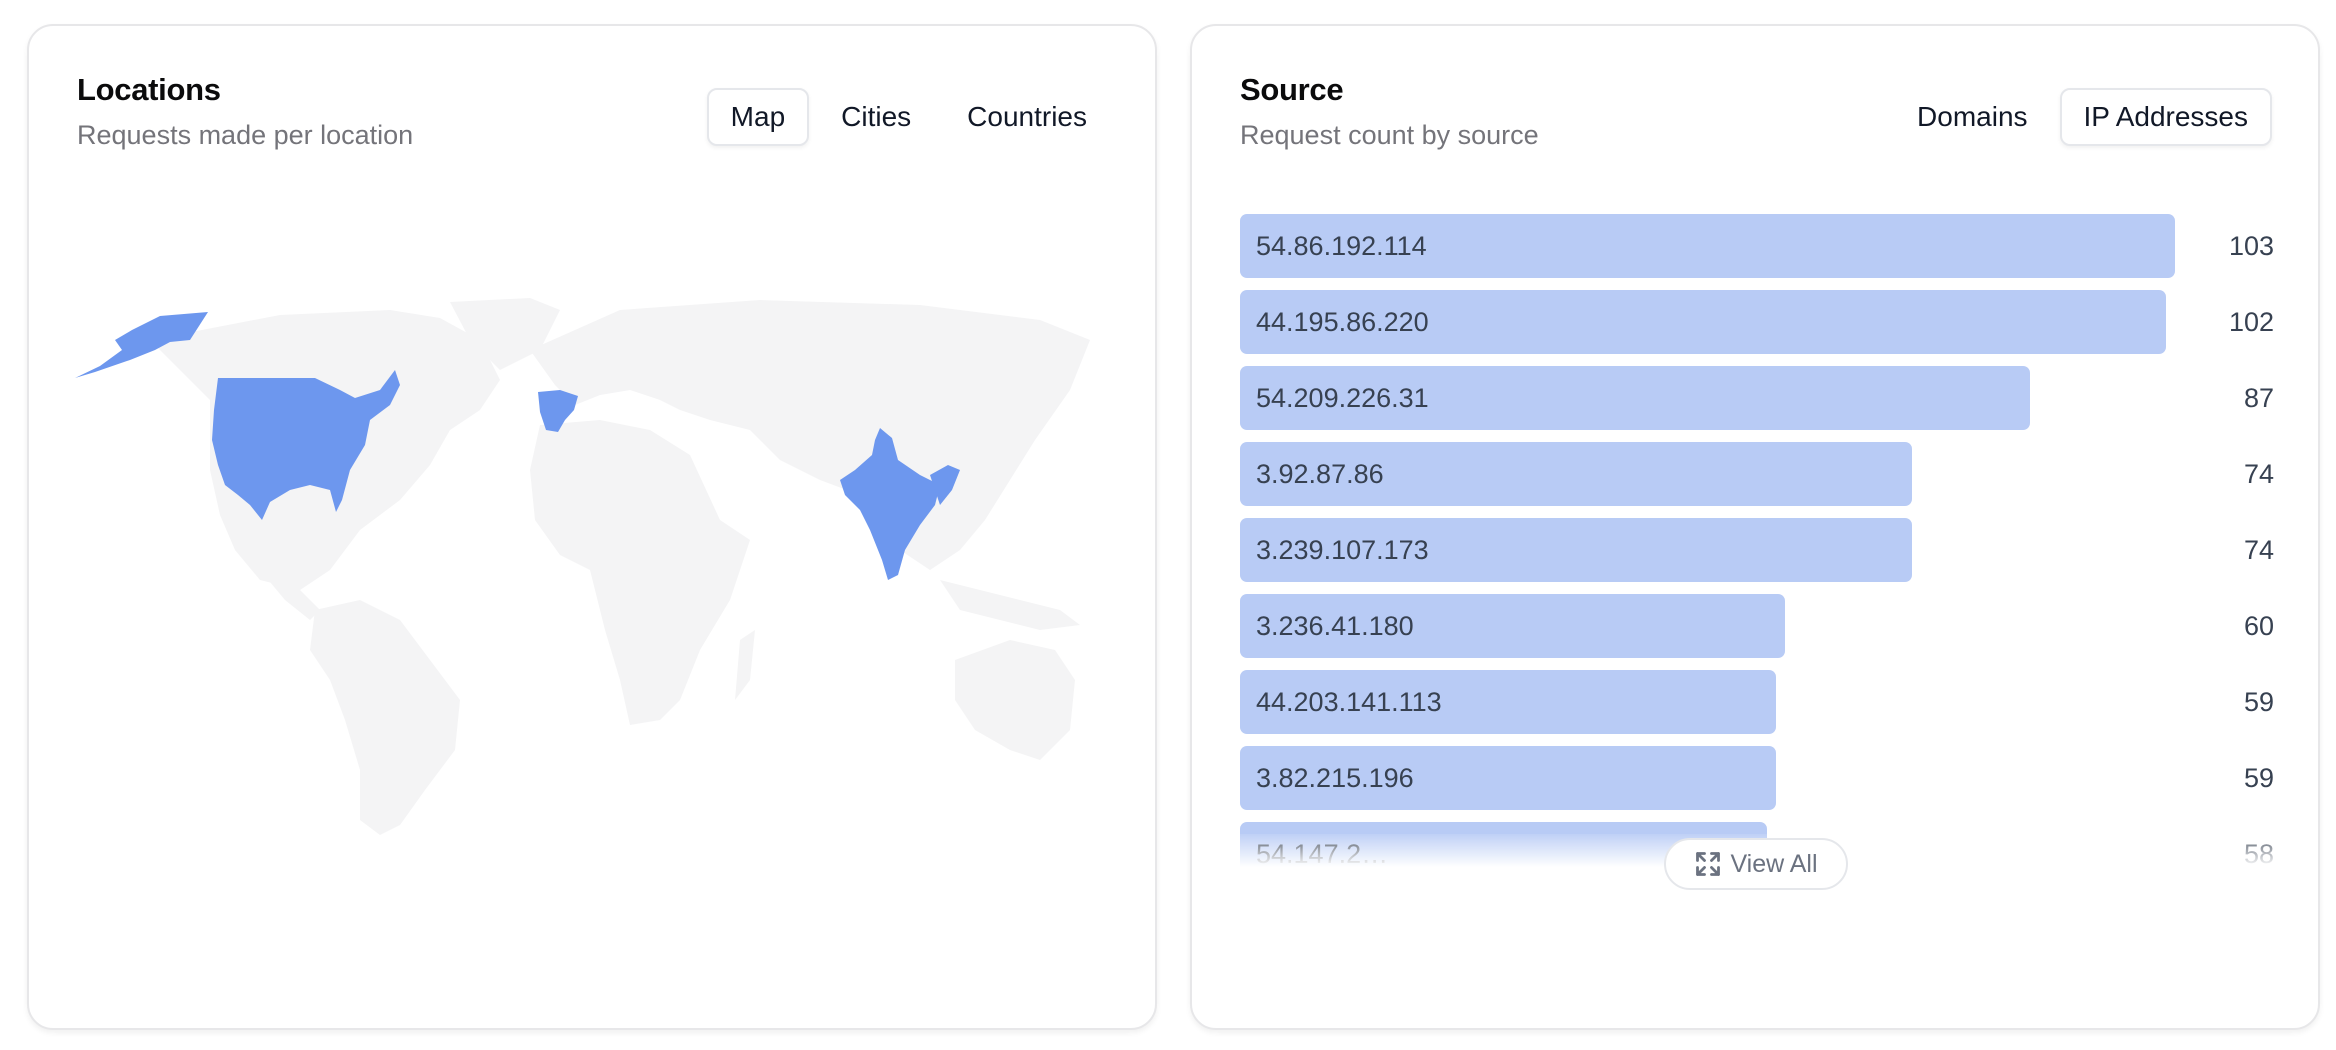 This screenshot has height=1050, width=2336. What do you see at coordinates (1708, 864) in the screenshot?
I see `expand-icon` at bounding box center [1708, 864].